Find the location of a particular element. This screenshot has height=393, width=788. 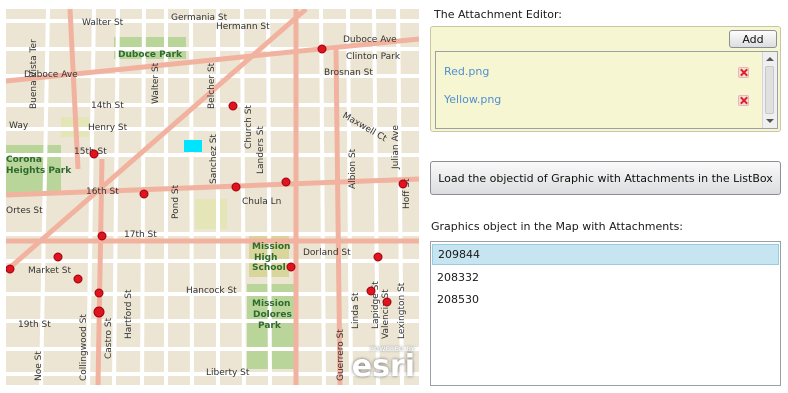

svg-text: Duboce Ave is located at coordinates (370, 40).